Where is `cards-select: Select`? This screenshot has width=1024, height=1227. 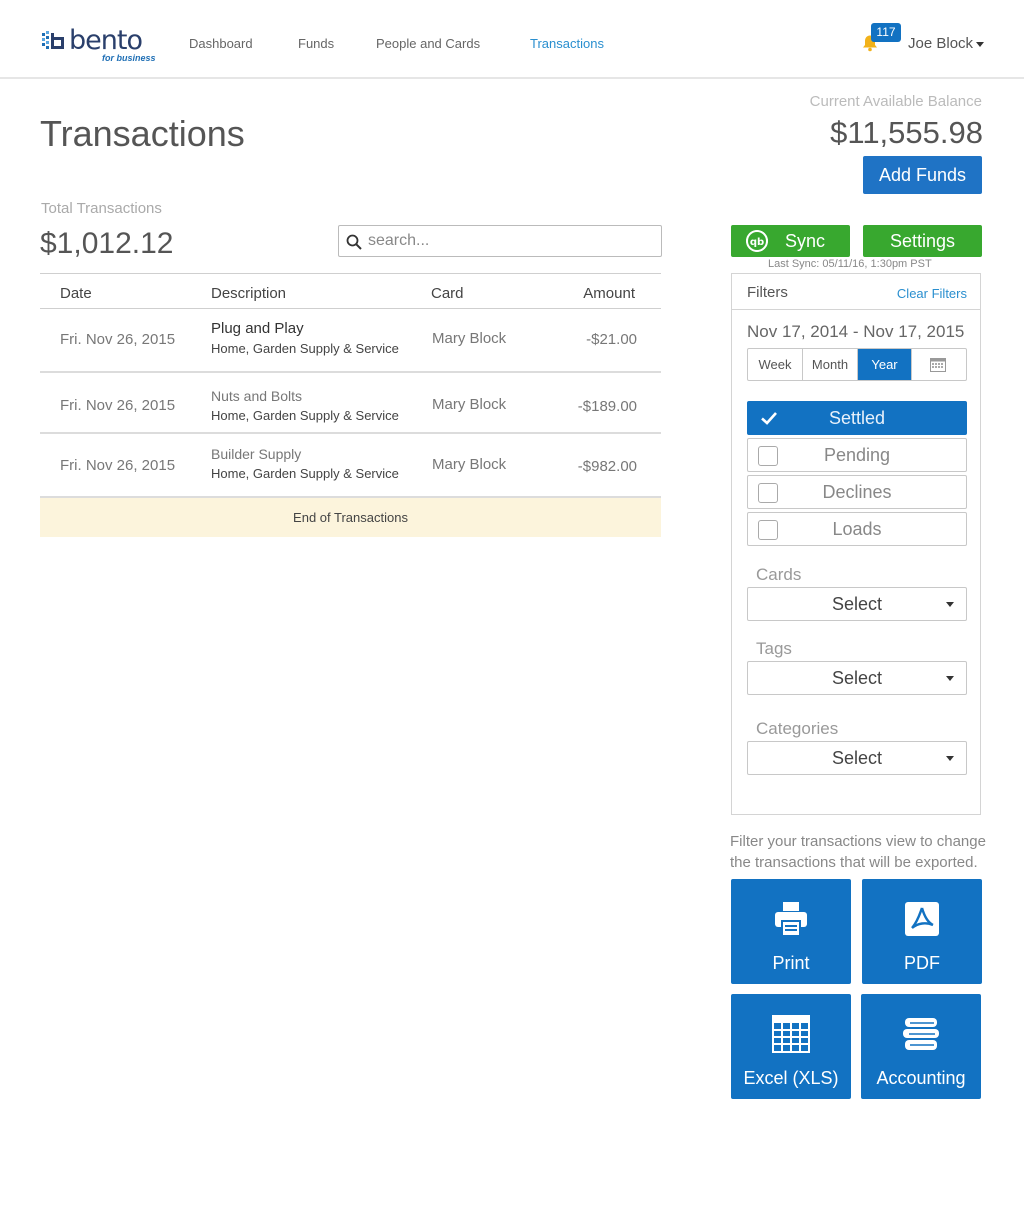
cards-select: Select is located at coordinates (857, 604).